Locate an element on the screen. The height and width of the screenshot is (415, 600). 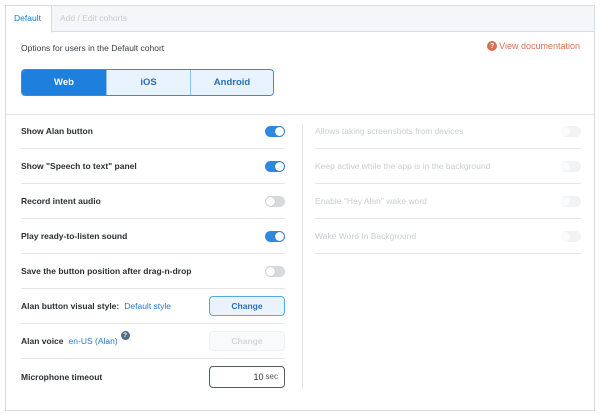
setting-label: Record intent audio is located at coordinates (61, 201).